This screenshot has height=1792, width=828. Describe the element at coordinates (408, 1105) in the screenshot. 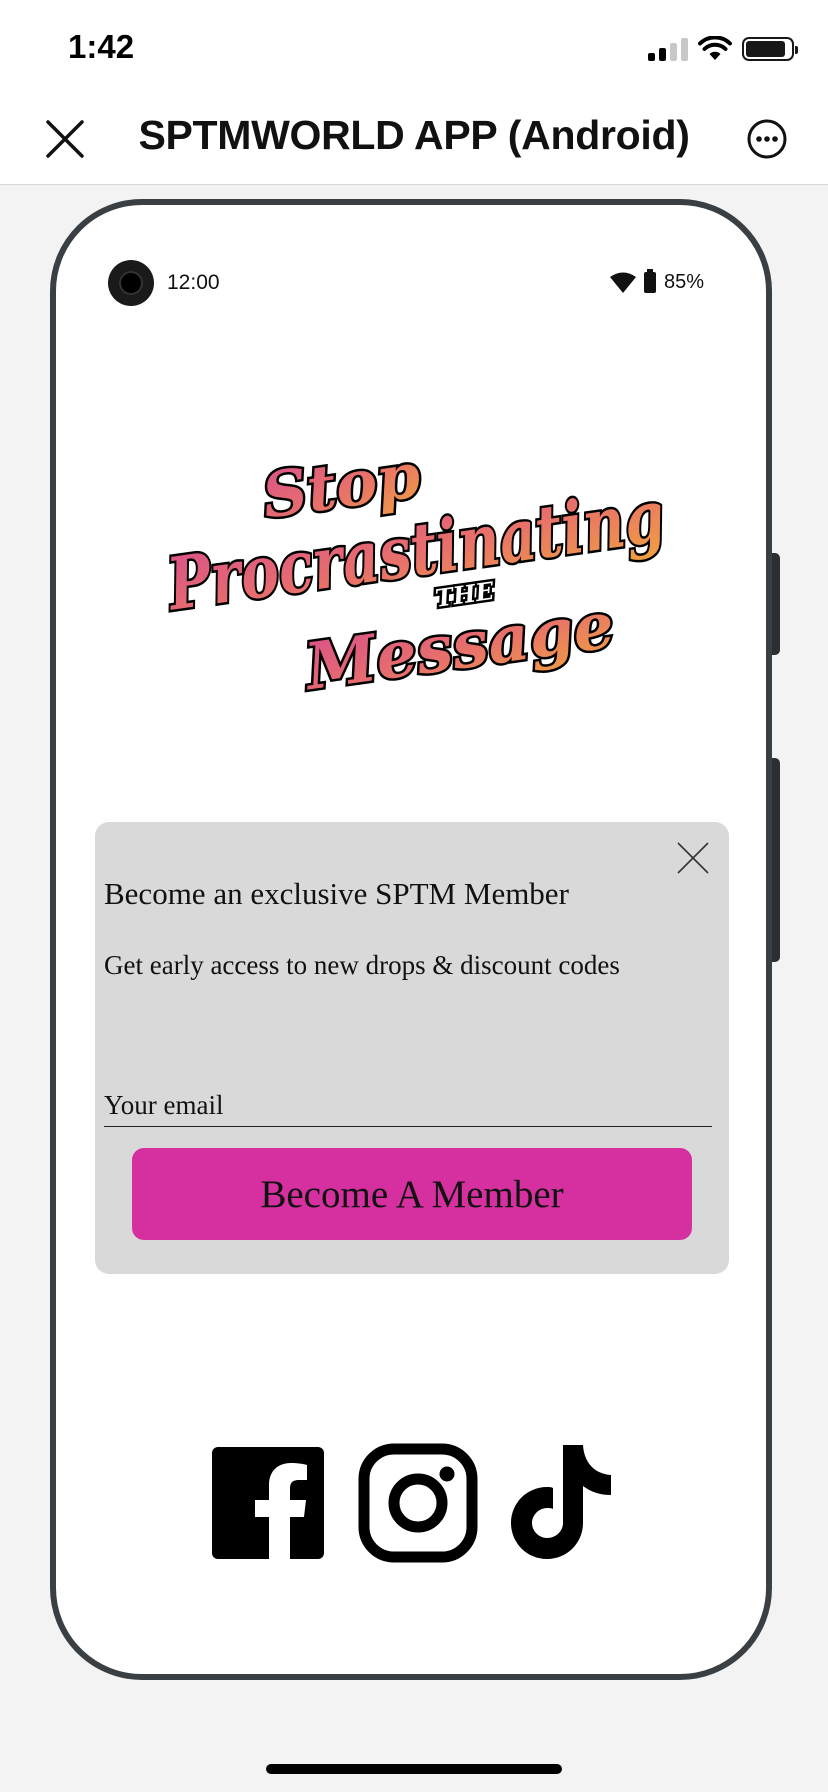

I see `email-input` at that location.